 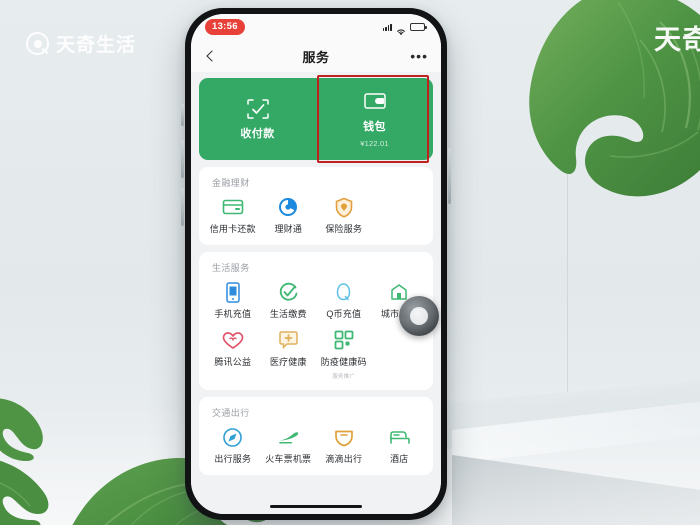 I want to click on section-transport: 交通出行 出行服务 火车票机票 滴滴出行 酒店, so click(x=316, y=436).